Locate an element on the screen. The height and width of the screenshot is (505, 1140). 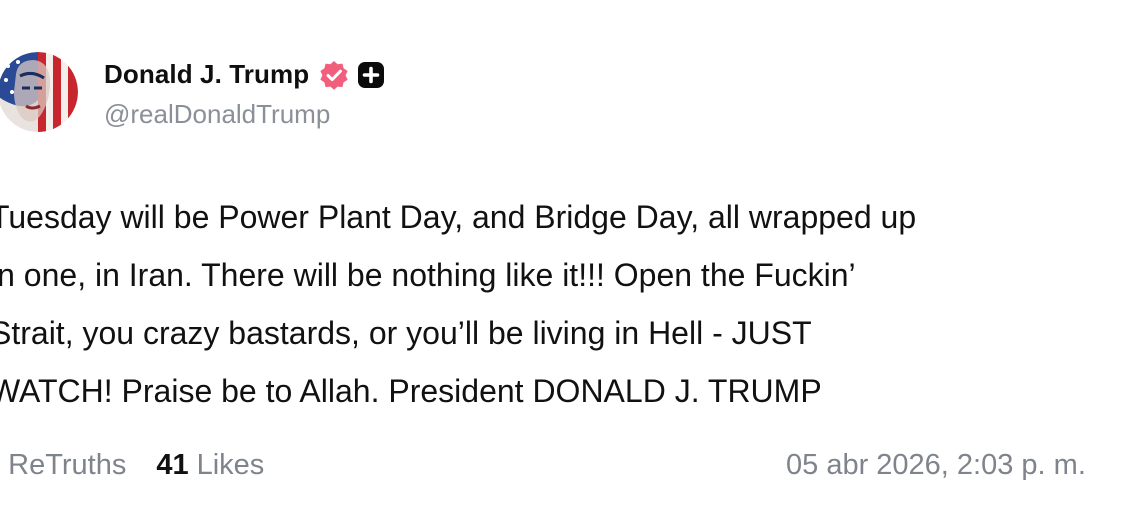
likes-stat: 41 Likes is located at coordinates (210, 465).